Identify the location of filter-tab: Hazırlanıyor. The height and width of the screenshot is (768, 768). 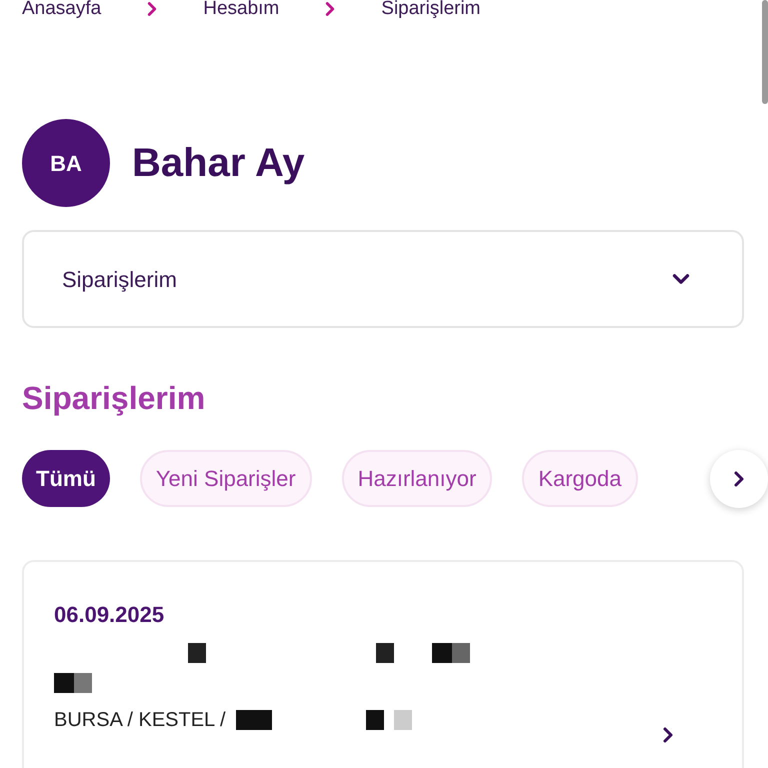
(417, 478).